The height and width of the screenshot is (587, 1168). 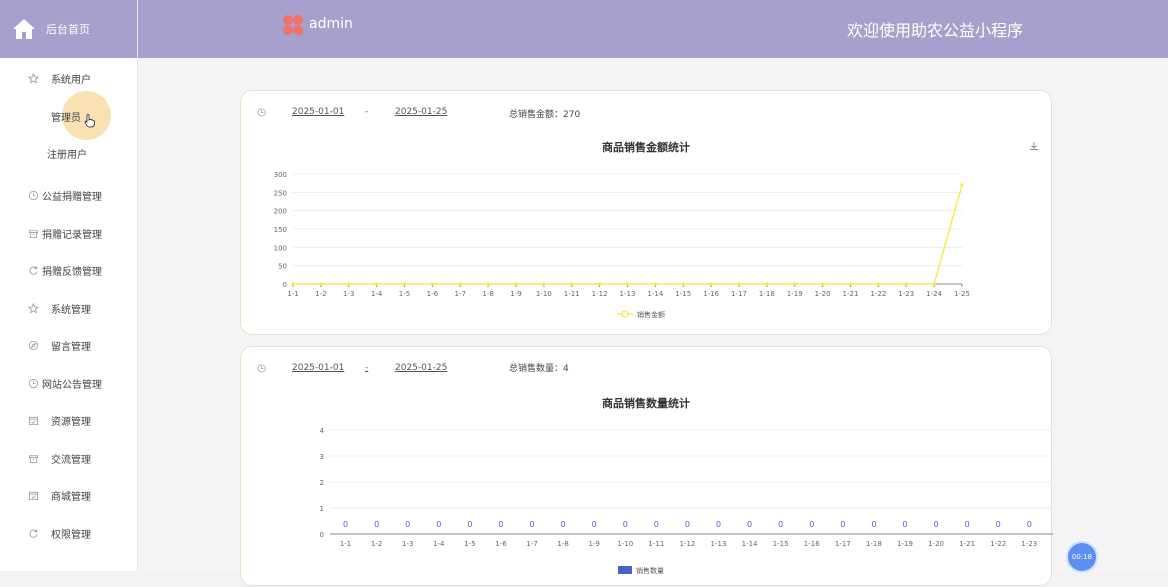 I want to click on x-tick-label: 1-3, so click(x=407, y=544).